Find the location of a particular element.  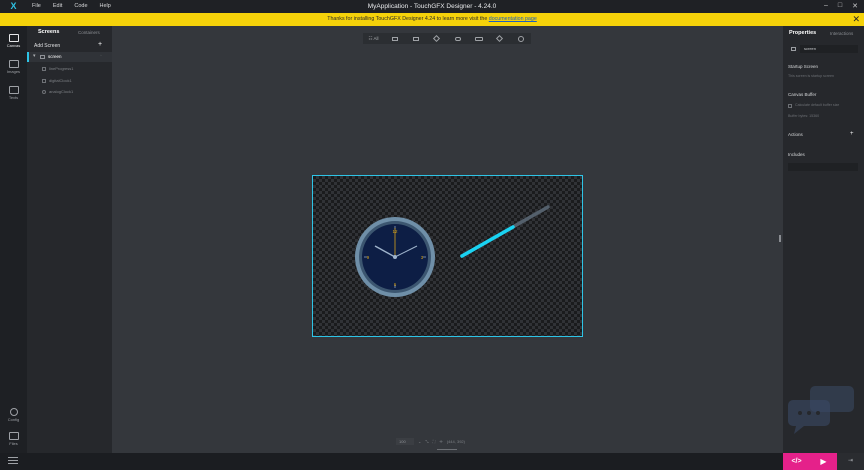

rail-canvas-label: Canvas is located at coordinates (13, 45).